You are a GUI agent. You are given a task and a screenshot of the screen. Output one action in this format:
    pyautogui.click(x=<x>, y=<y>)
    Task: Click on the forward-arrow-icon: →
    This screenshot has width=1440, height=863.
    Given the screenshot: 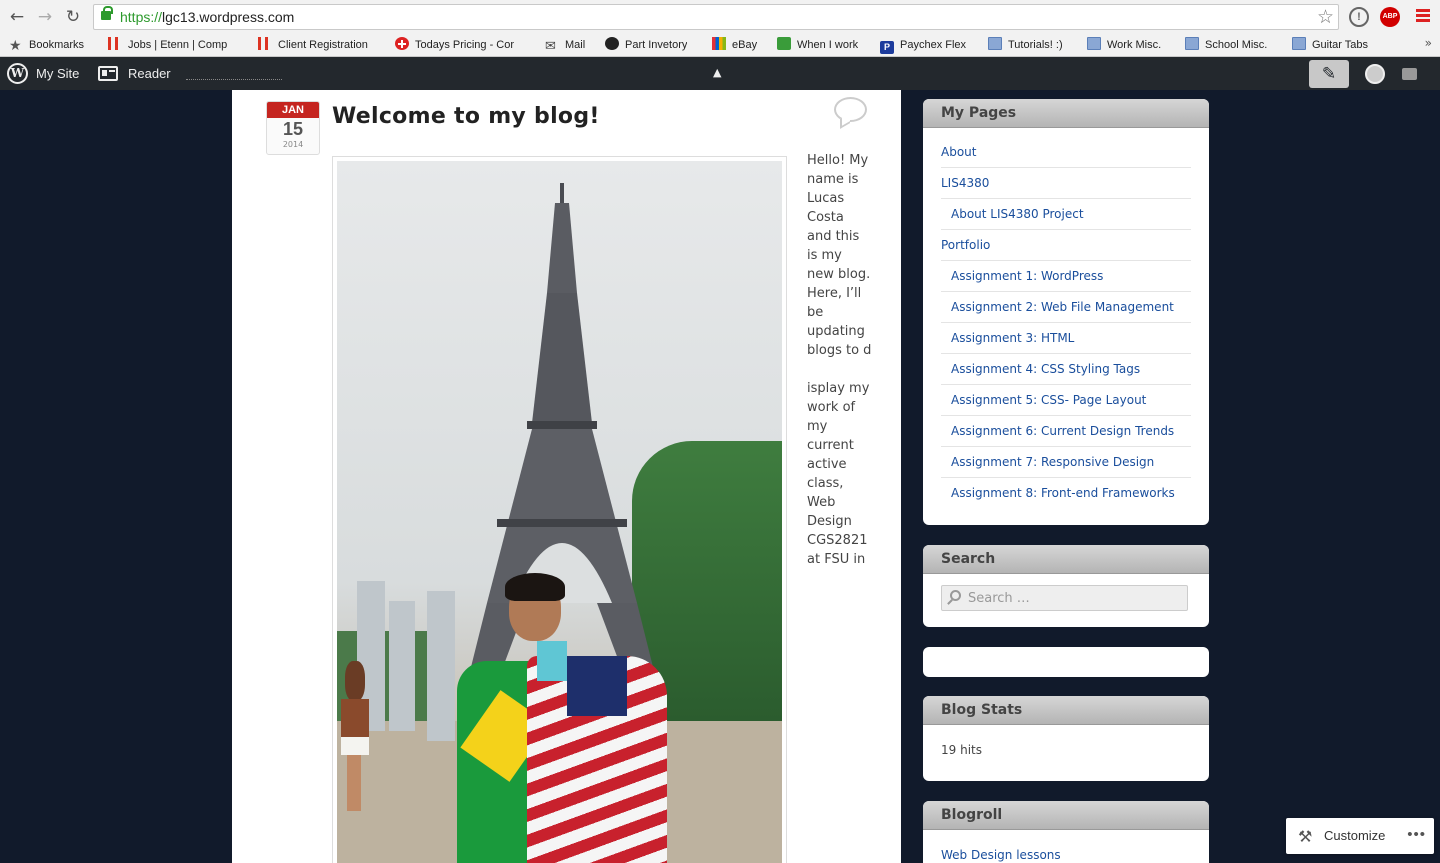 What is the action you would take?
    pyautogui.click(x=45, y=17)
    